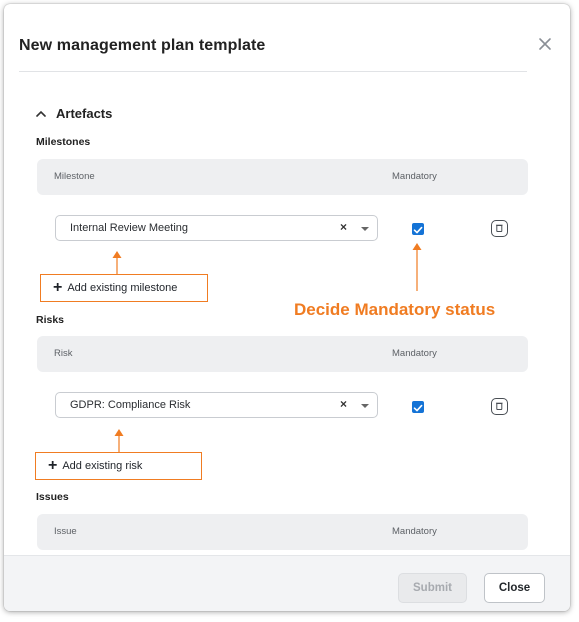 This screenshot has height=622, width=579. Describe the element at coordinates (216, 405) in the screenshot. I see `risk-select: GDPR: Compliance Risk ×` at that location.